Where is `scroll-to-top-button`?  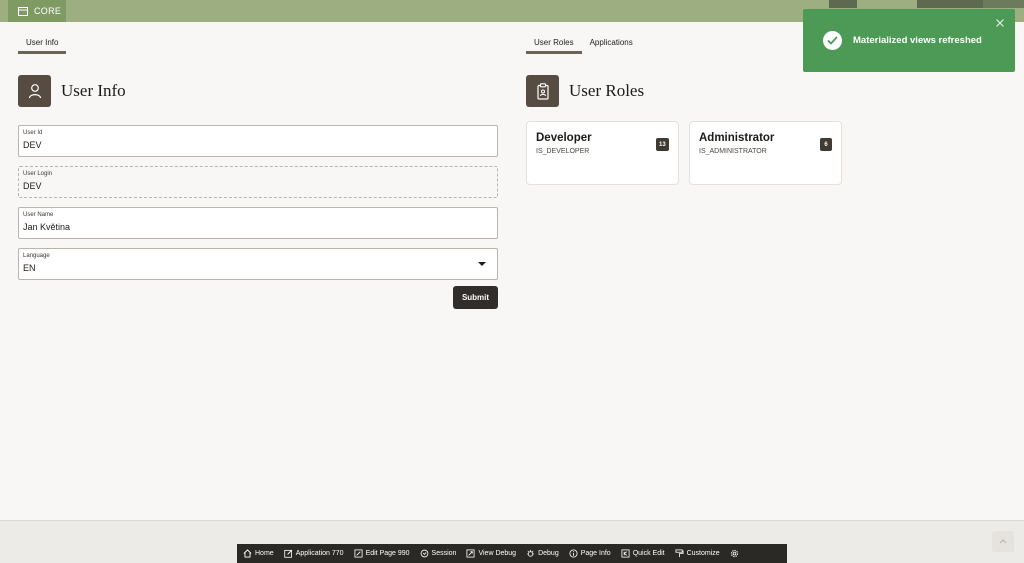 scroll-to-top-button is located at coordinates (1003, 541).